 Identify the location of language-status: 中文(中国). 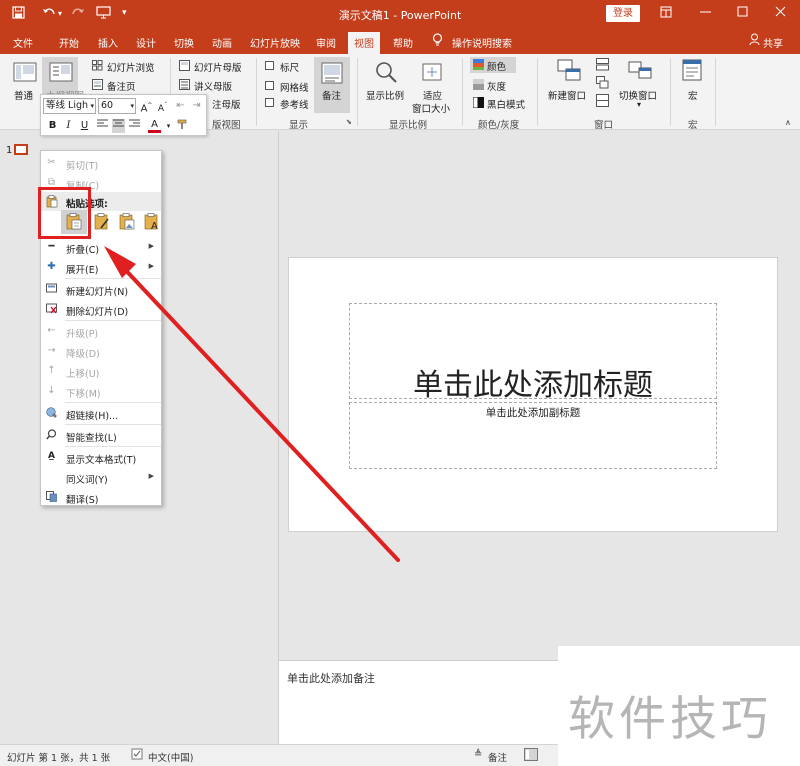
(170, 757).